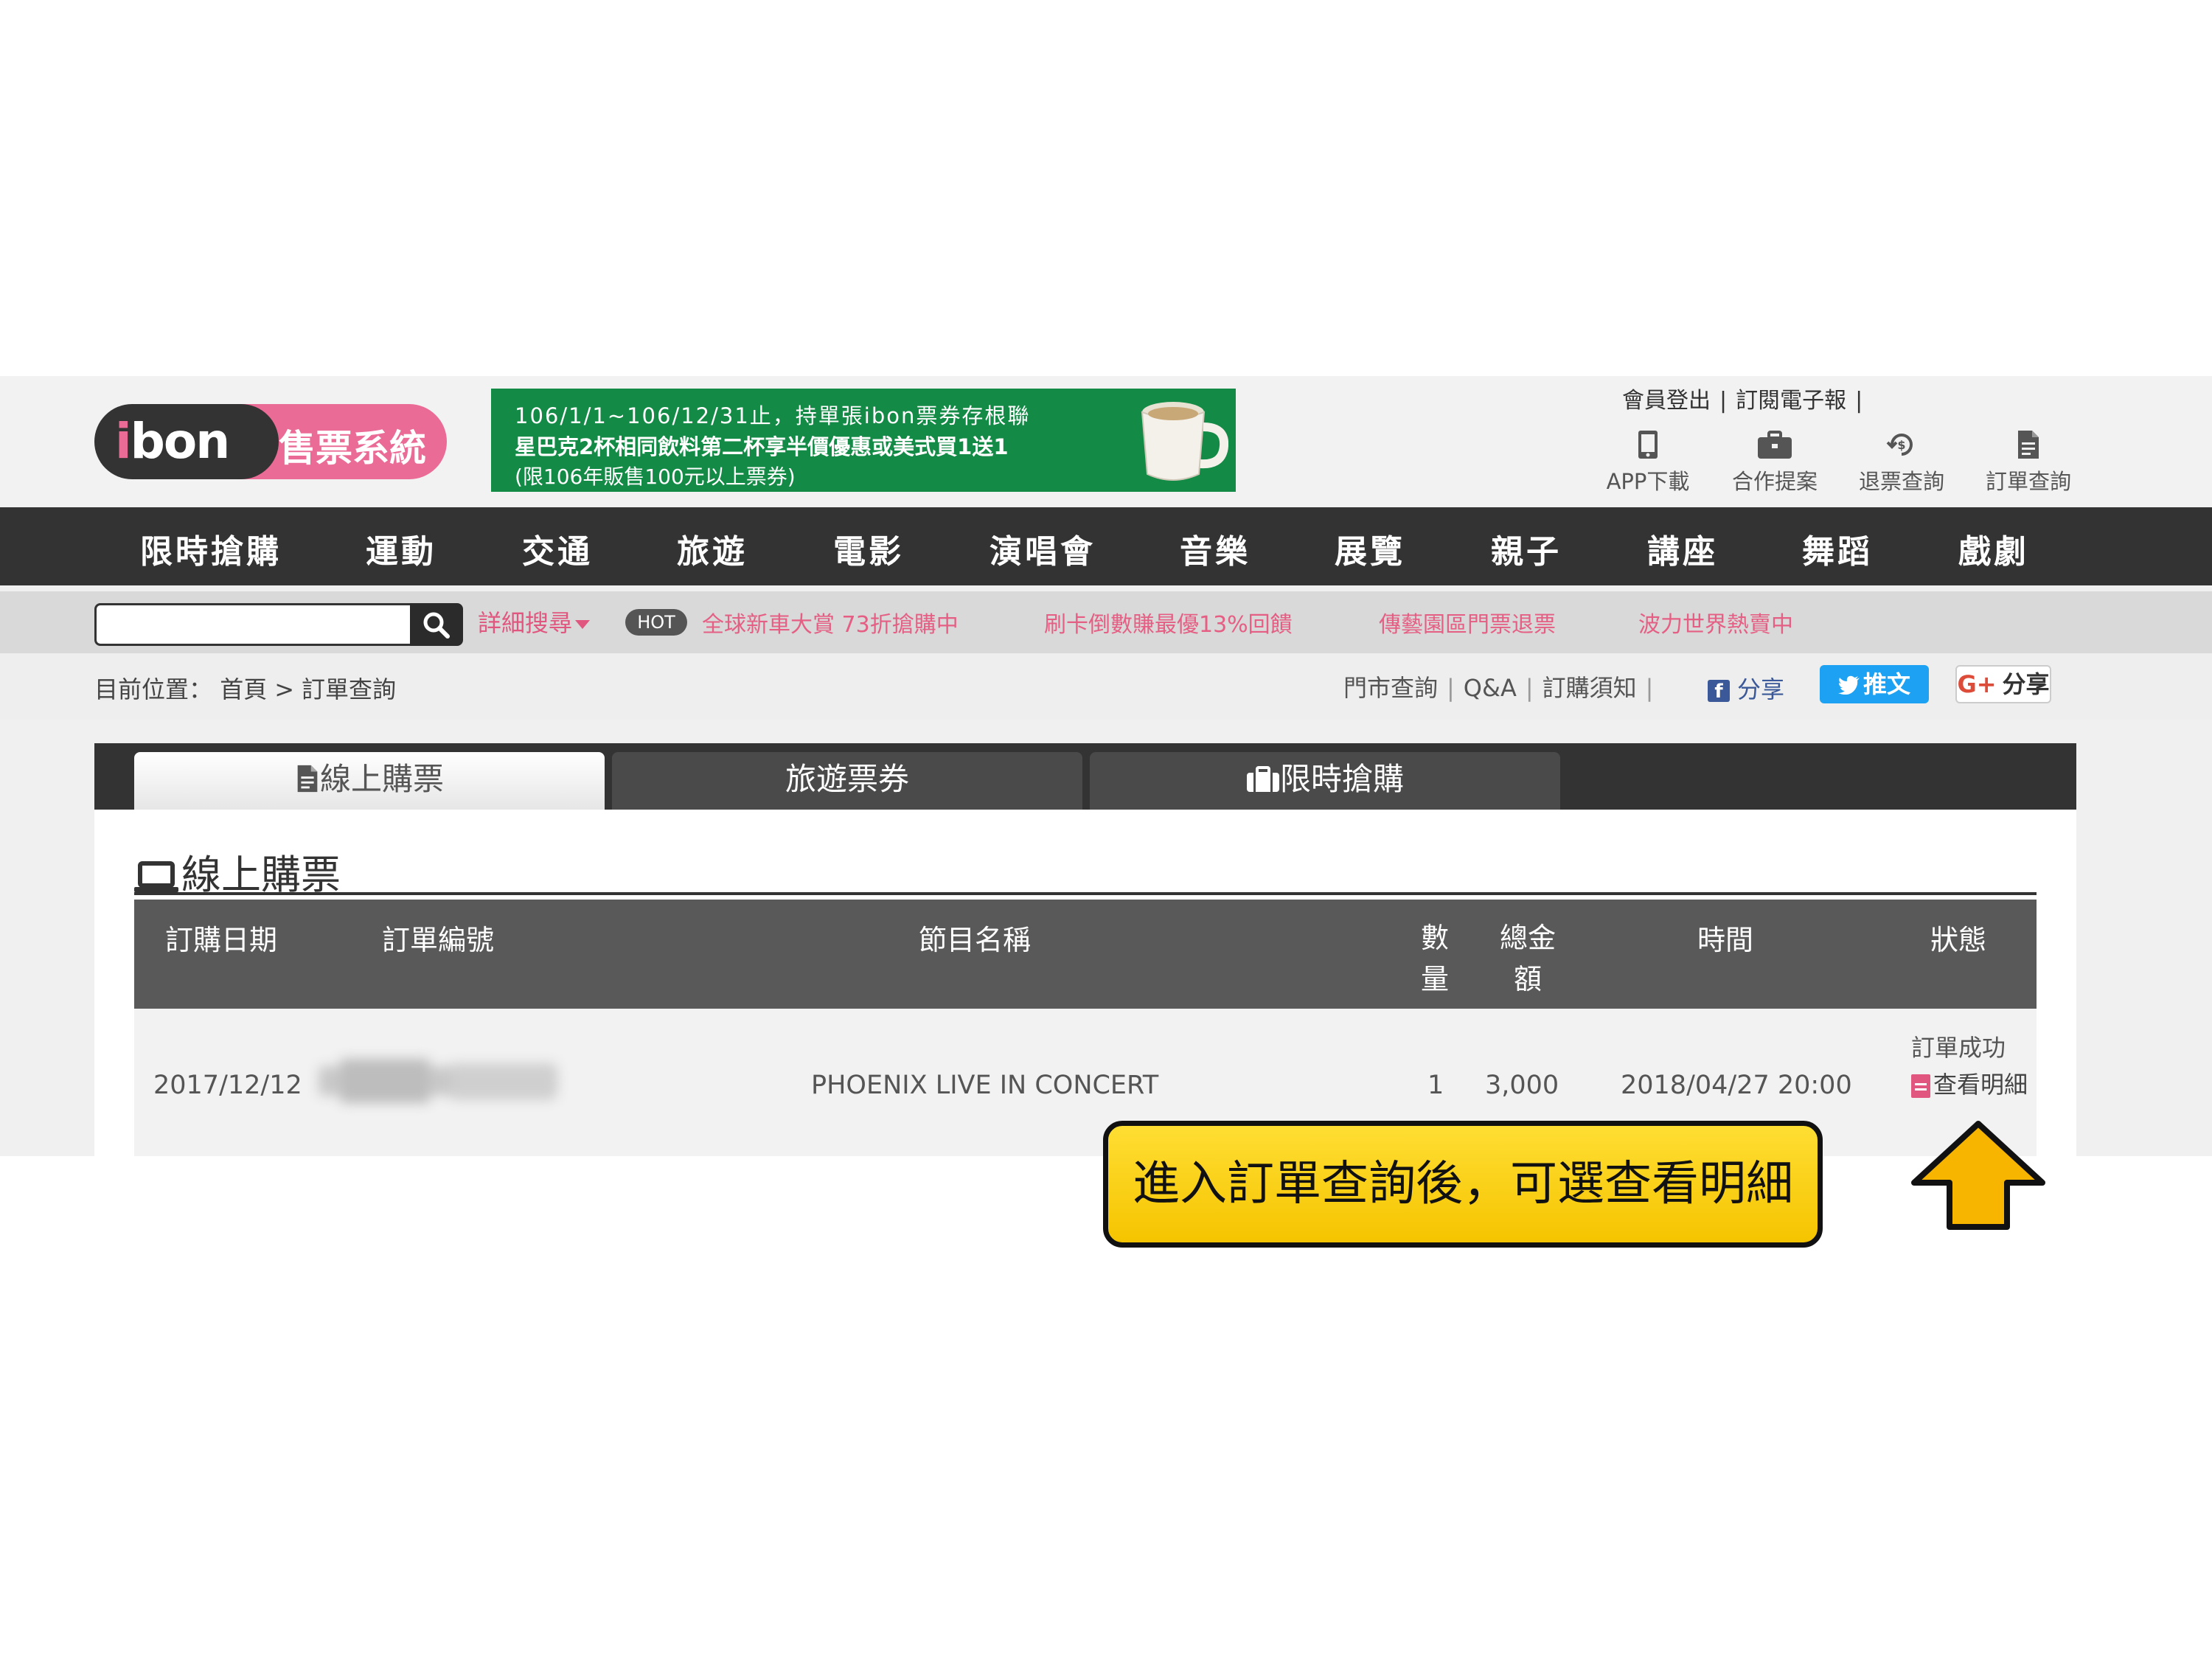  What do you see at coordinates (1527, 958) in the screenshot?
I see `col-total-amount: 總金 額` at bounding box center [1527, 958].